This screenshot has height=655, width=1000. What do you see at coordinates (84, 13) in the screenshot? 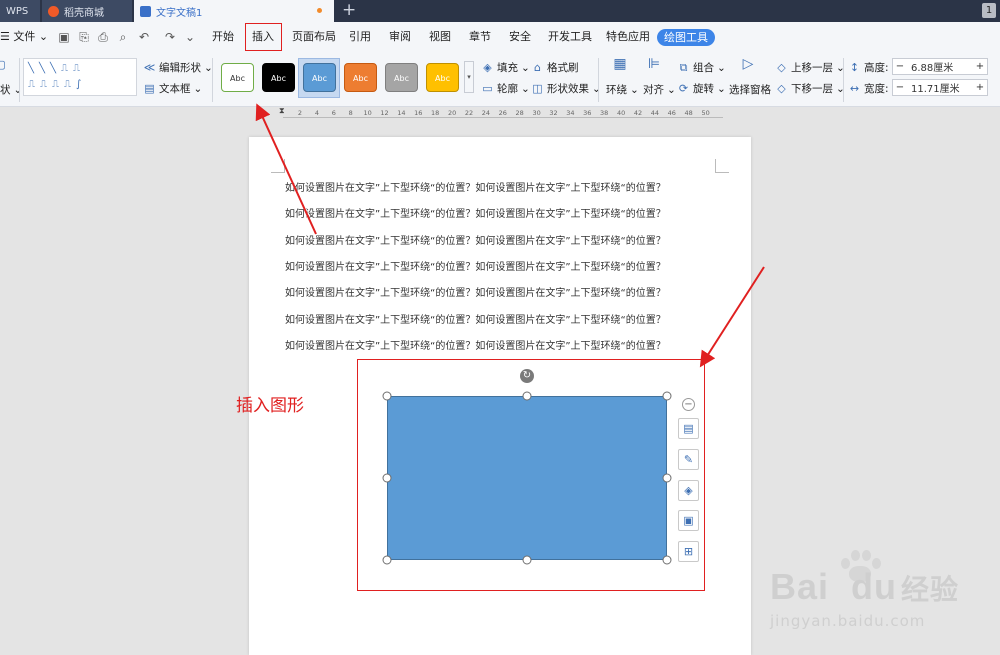
I see `tab-store-label: 稻壳商城` at bounding box center [84, 13].